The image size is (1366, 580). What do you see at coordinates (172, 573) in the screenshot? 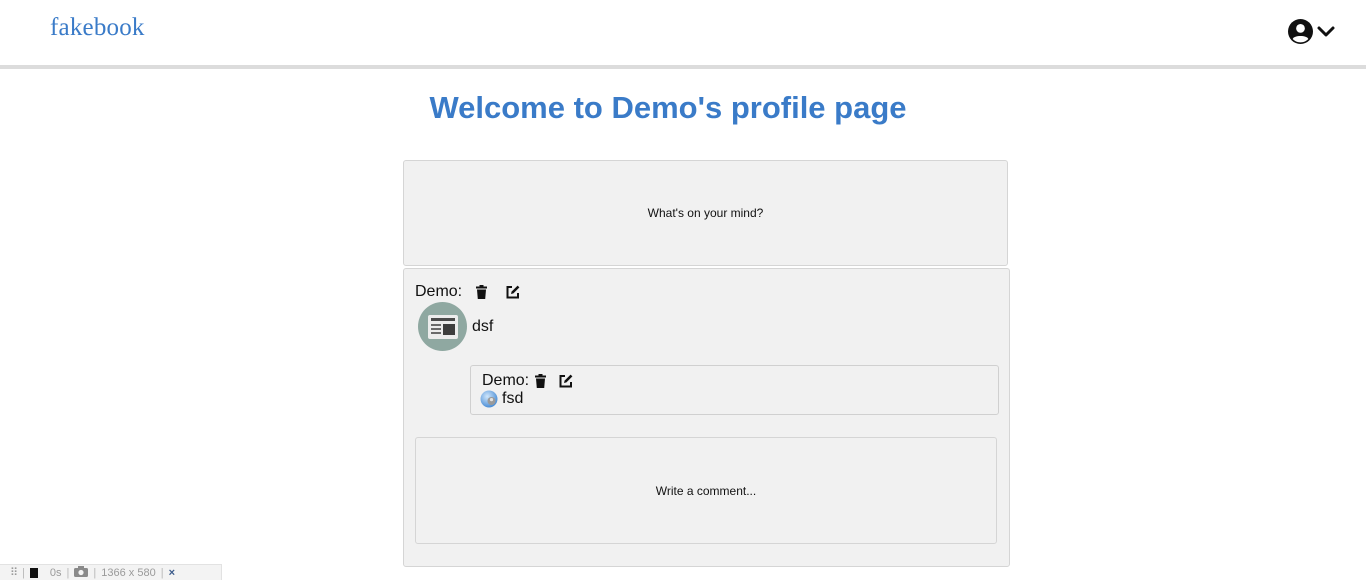
I see `close-icon: ×` at bounding box center [172, 573].